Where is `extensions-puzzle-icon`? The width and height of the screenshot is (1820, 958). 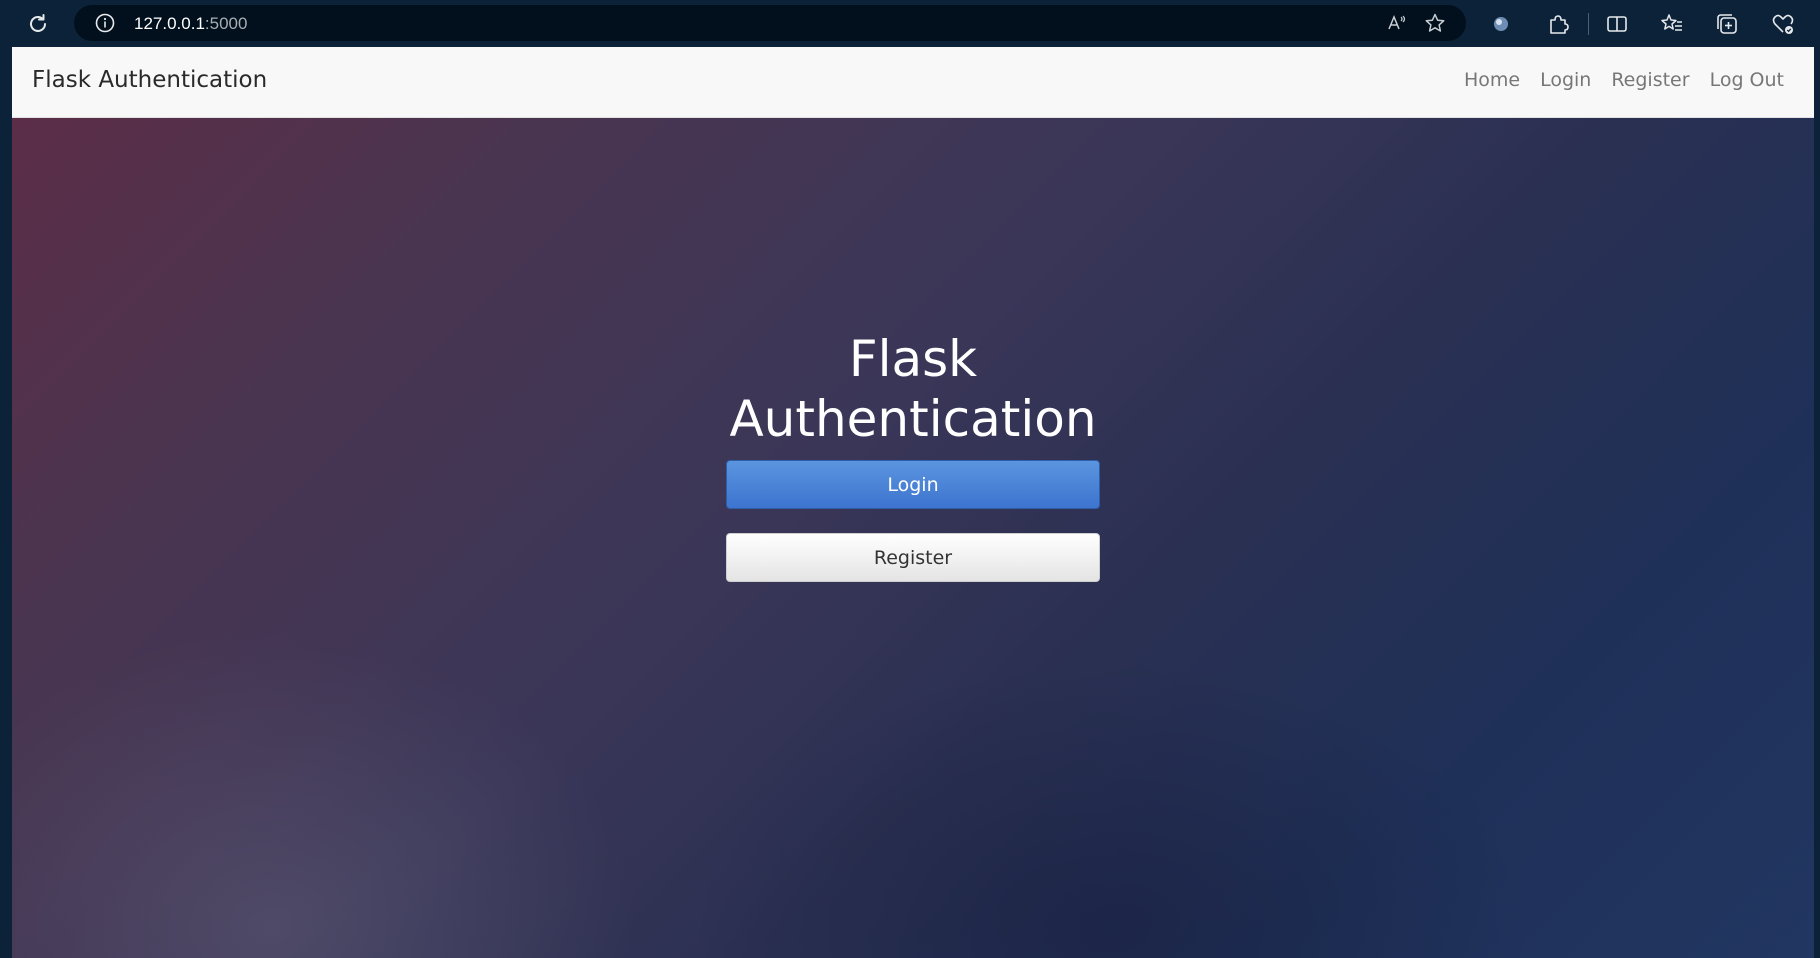
extensions-puzzle-icon is located at coordinates (1558, 24).